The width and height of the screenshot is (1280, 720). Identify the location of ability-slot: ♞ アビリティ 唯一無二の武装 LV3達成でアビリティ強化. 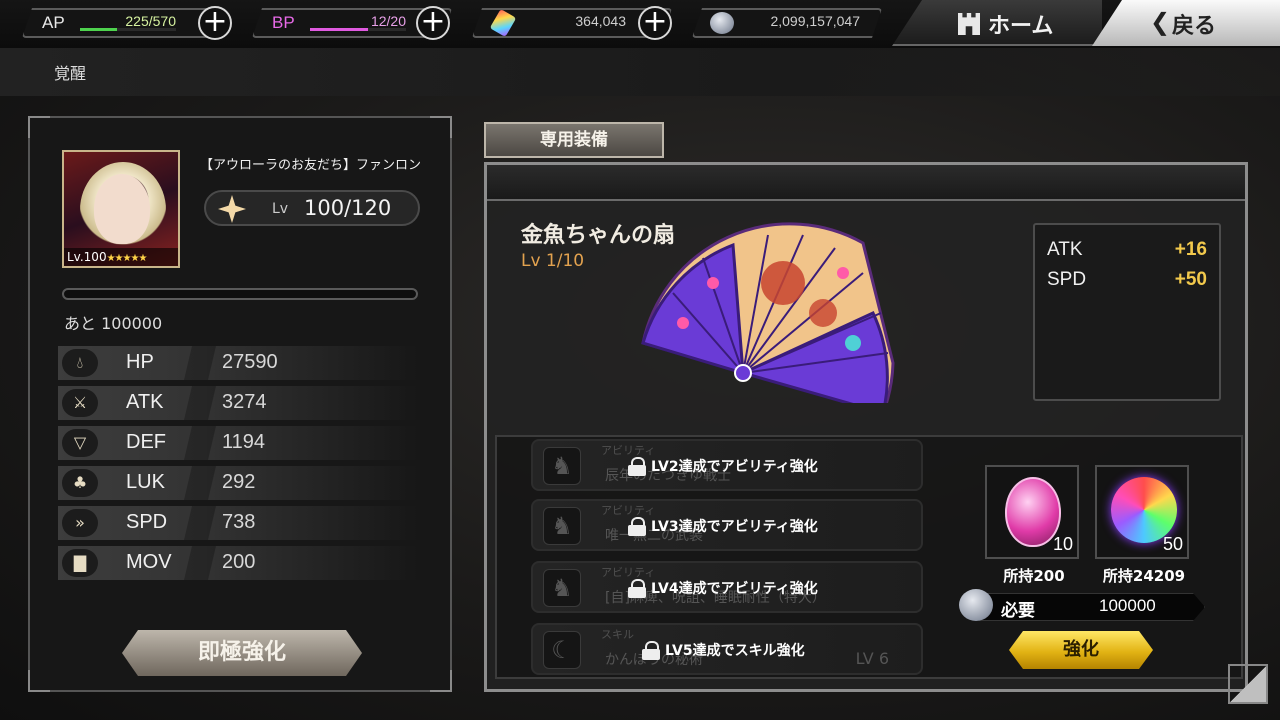
(727, 525).